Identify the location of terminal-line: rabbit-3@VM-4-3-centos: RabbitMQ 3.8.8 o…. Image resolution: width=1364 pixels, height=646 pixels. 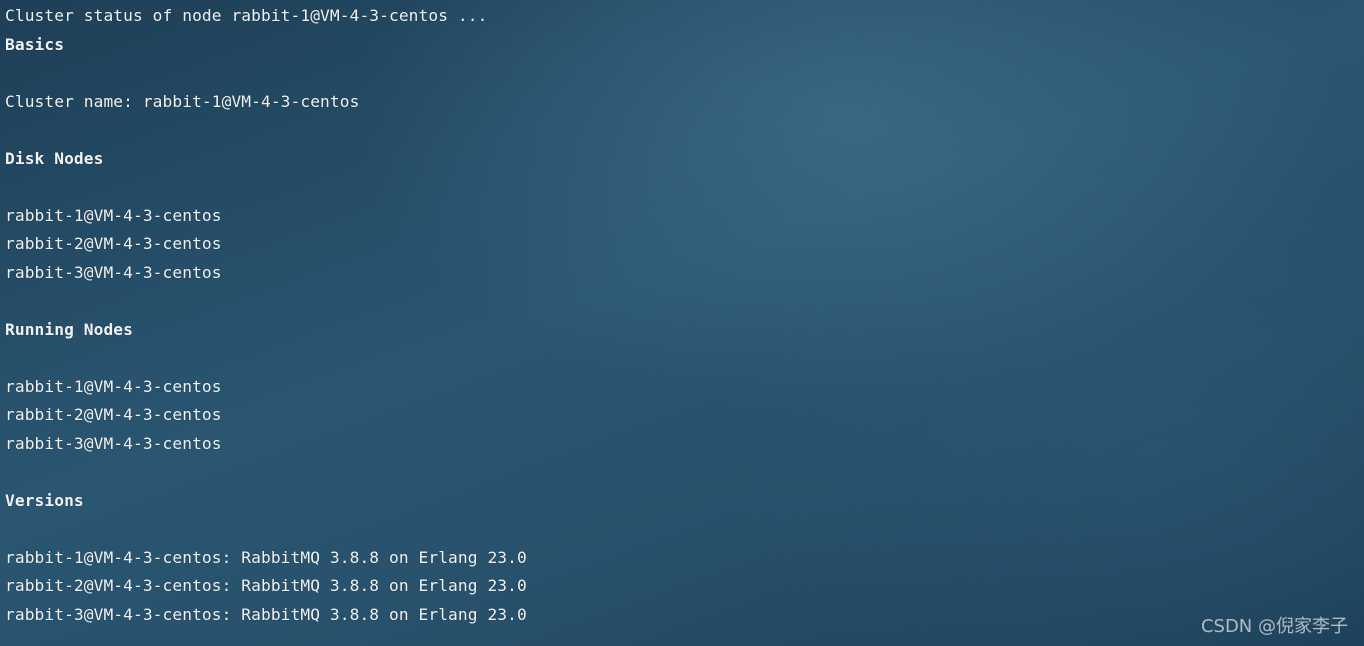
(266, 614).